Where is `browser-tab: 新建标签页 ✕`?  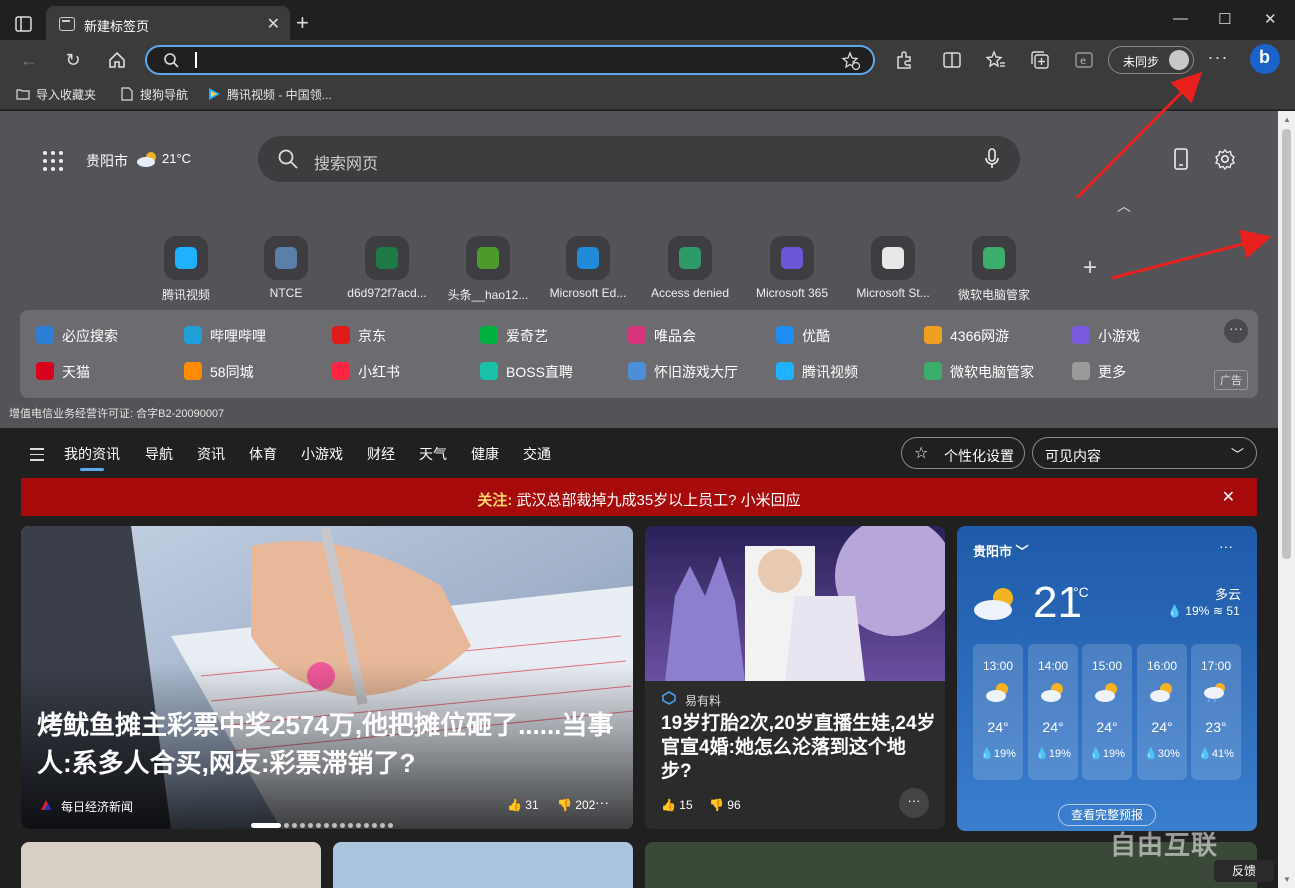
browser-tab: 新建标签页 ✕ is located at coordinates (168, 24).